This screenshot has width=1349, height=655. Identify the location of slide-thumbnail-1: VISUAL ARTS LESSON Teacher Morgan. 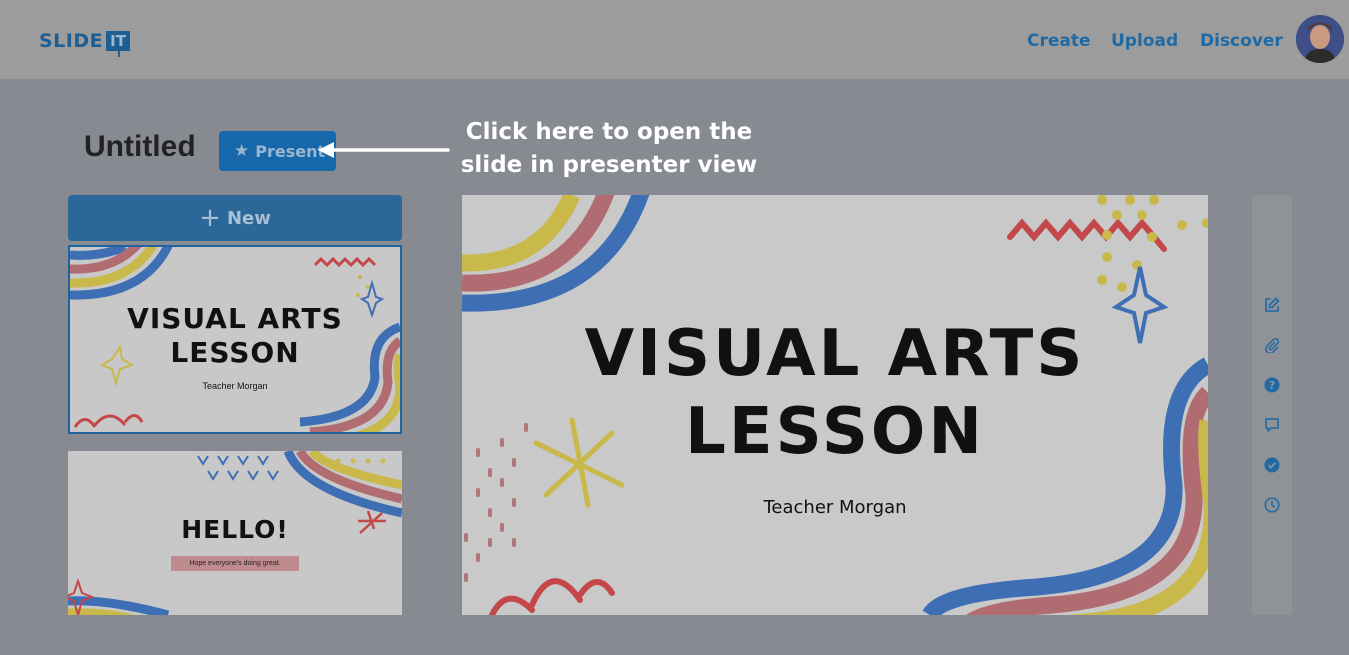
(235, 339).